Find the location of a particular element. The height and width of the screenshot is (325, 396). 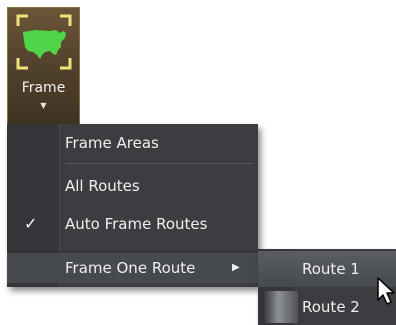

checkmark-icon: ✓ is located at coordinates (31, 223).